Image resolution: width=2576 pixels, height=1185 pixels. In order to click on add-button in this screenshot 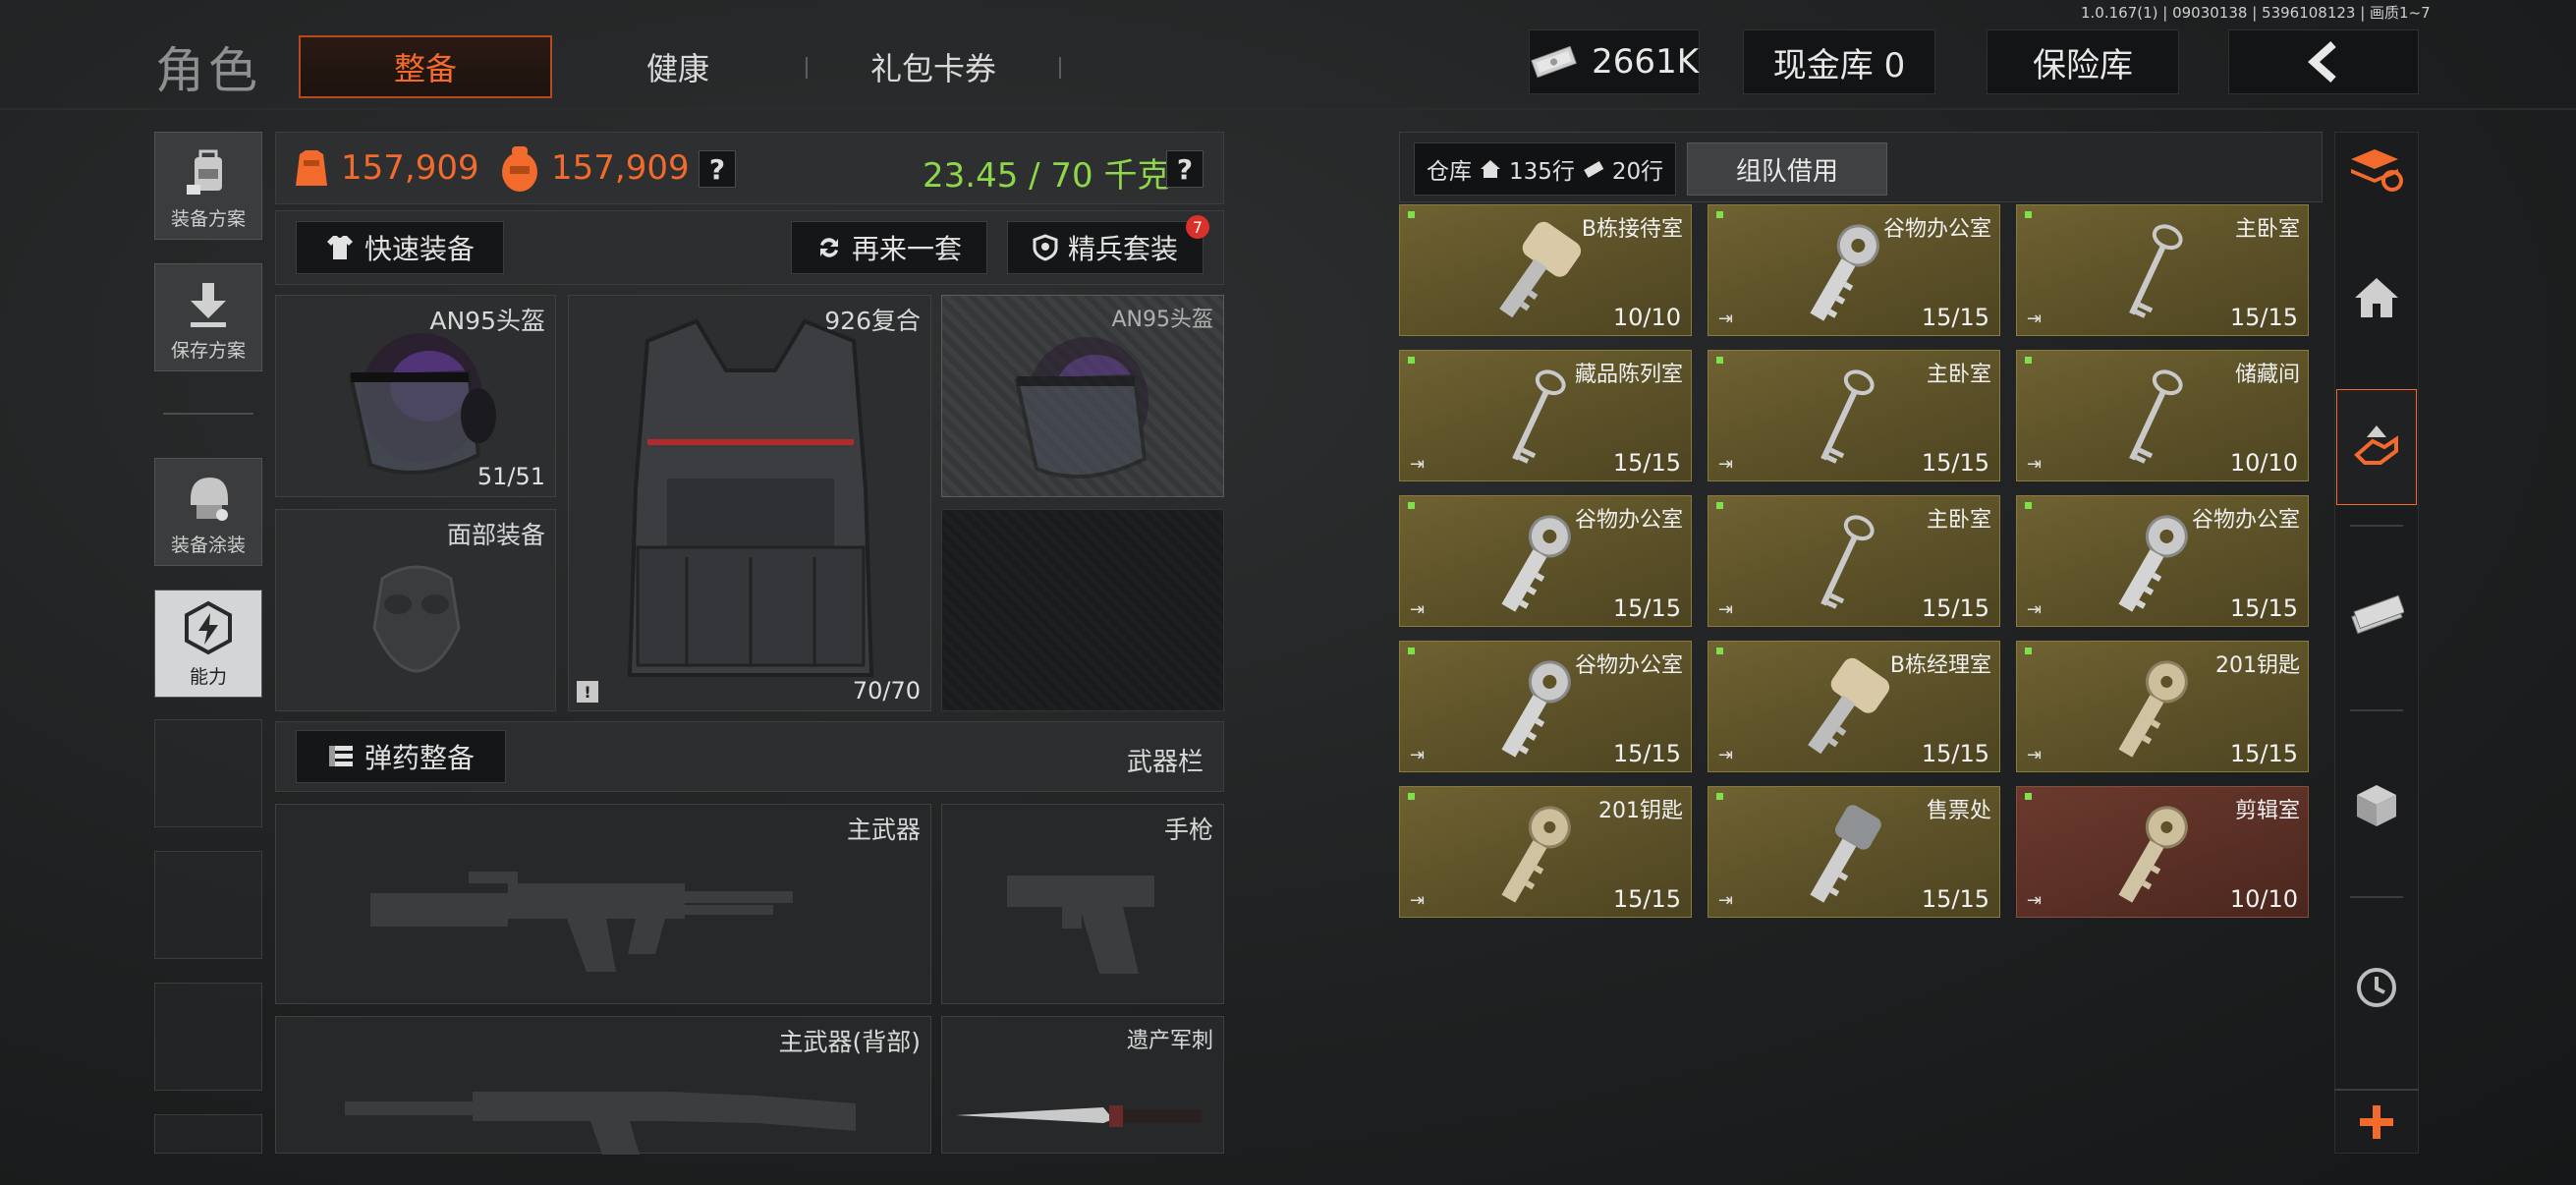, I will do `click(2376, 1122)`.